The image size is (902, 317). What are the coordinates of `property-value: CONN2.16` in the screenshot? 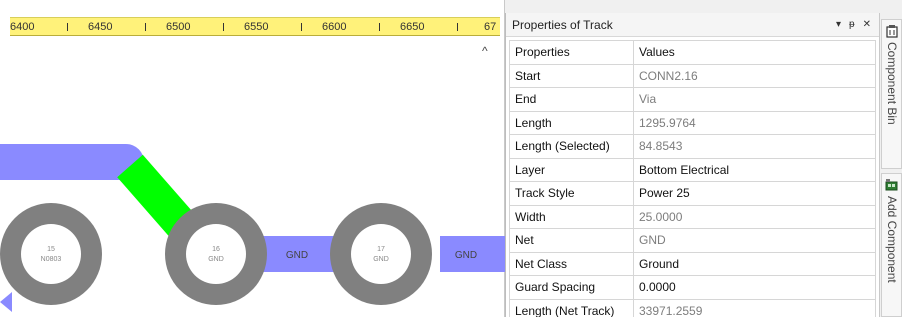 It's located at (754, 75).